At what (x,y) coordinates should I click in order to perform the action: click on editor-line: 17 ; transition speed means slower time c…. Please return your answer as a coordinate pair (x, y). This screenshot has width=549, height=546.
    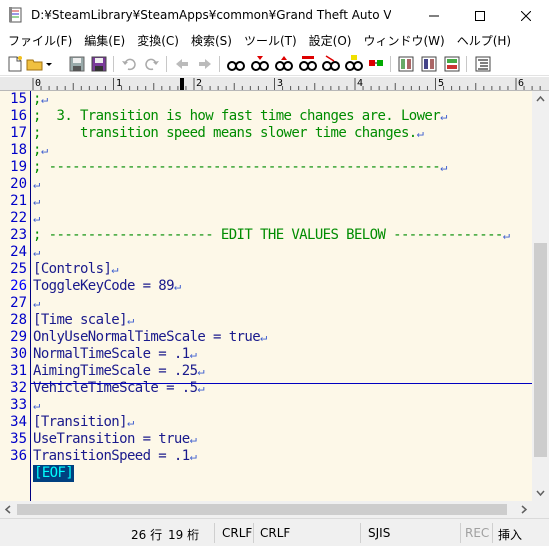
    Looking at the image, I should click on (266, 133).